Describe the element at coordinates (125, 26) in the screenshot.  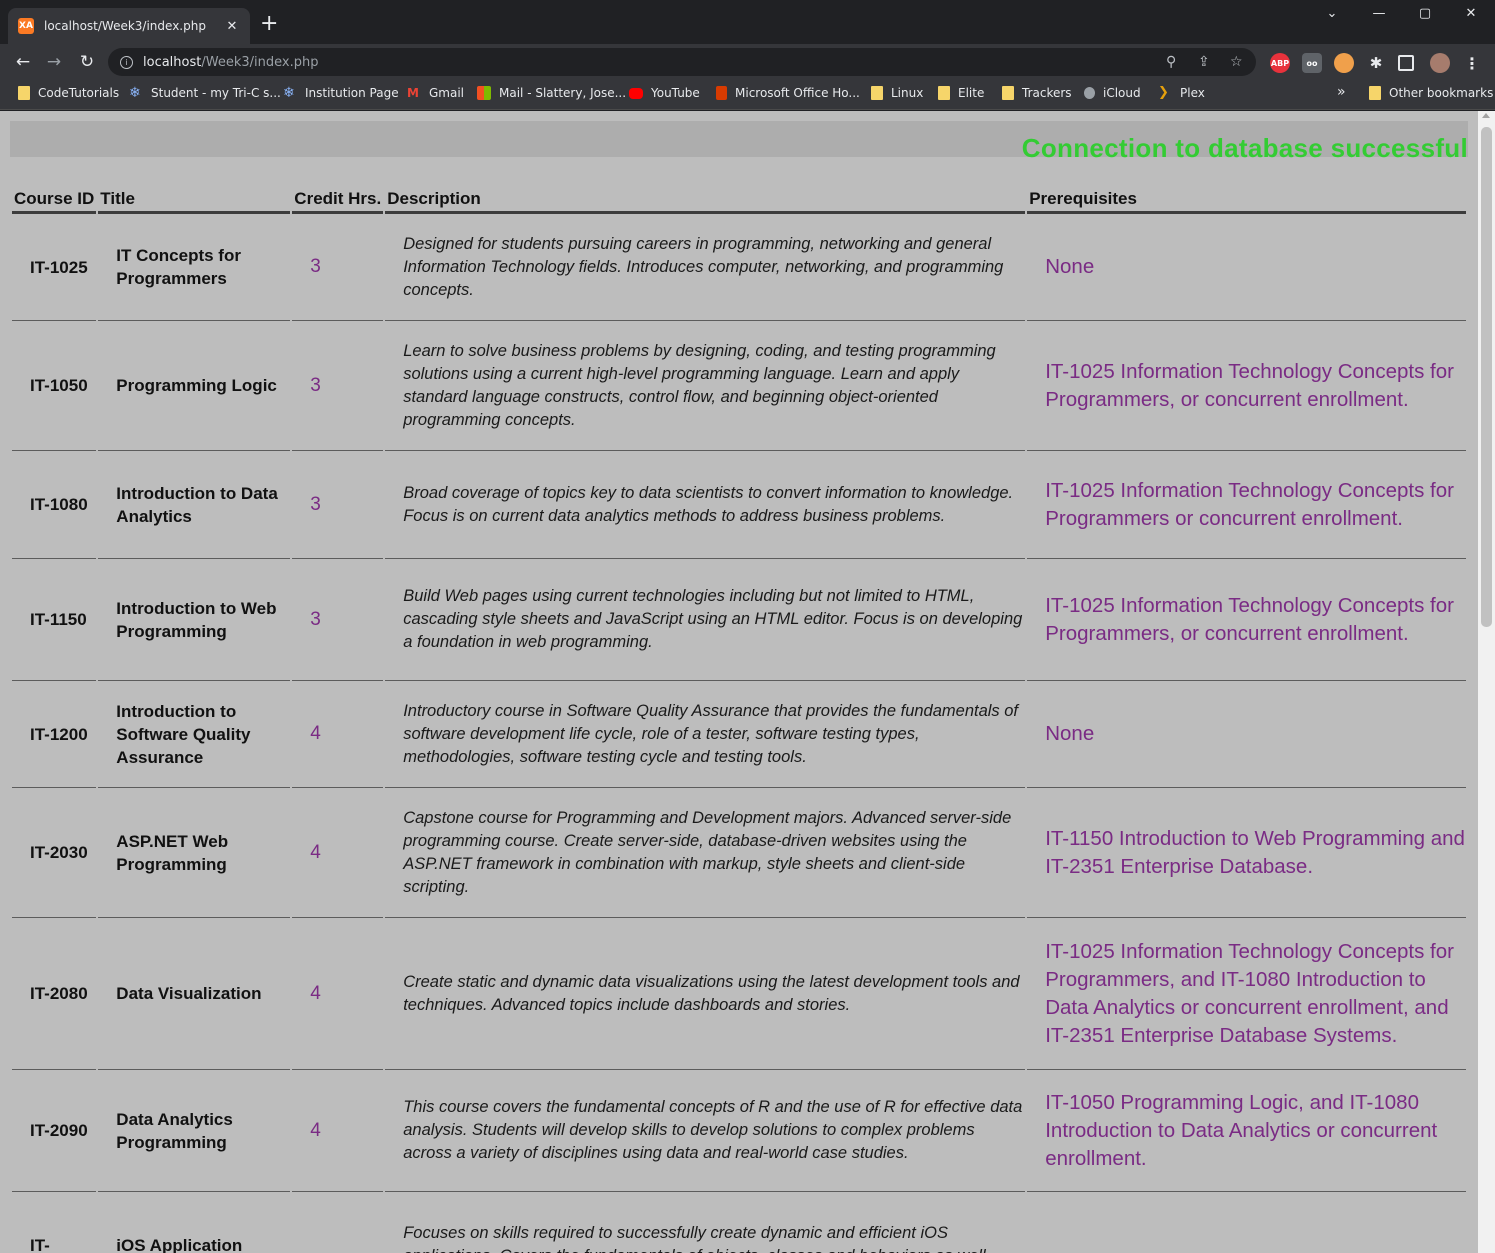
I see `tab-title: localhost/Week3/index.php` at that location.